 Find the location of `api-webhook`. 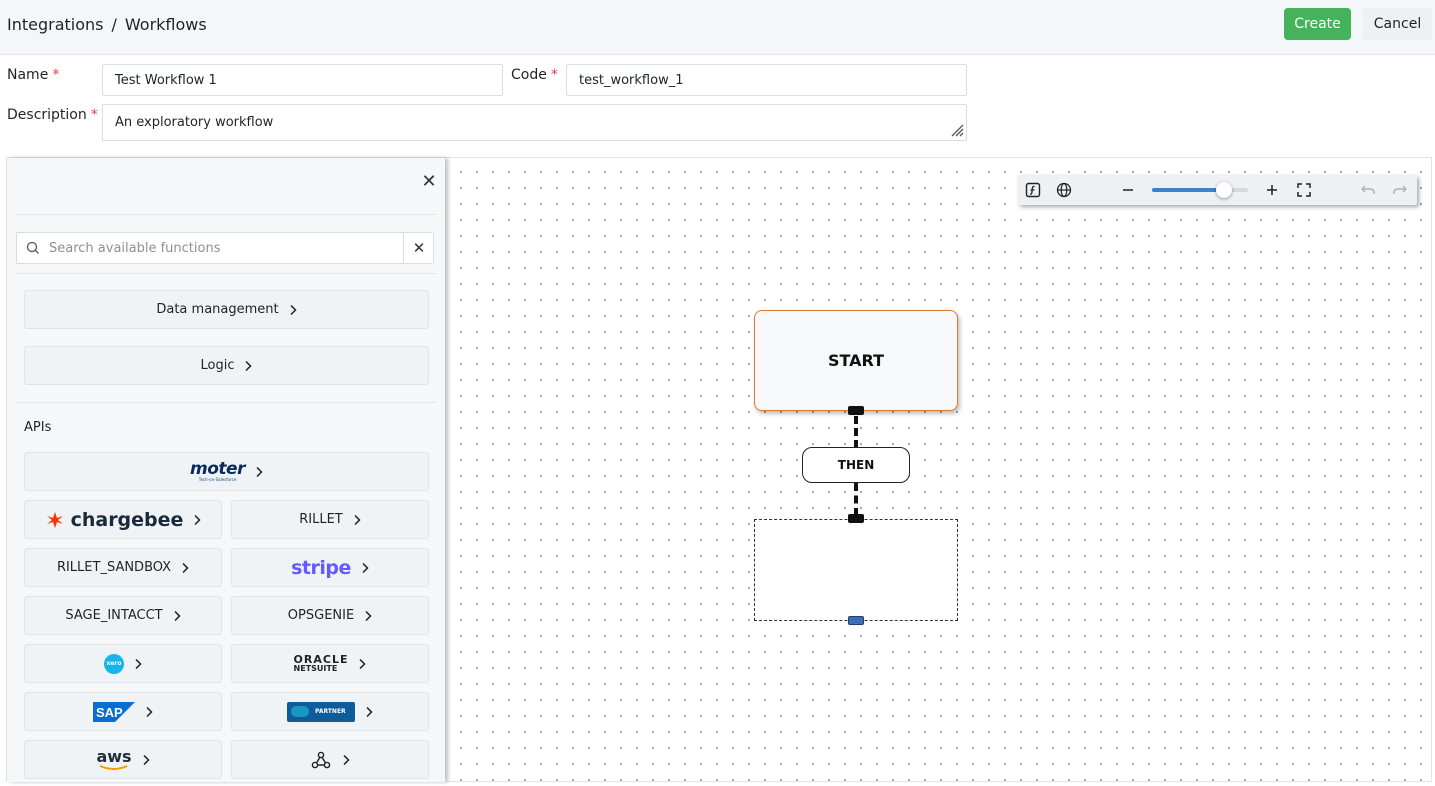

api-webhook is located at coordinates (330, 759).